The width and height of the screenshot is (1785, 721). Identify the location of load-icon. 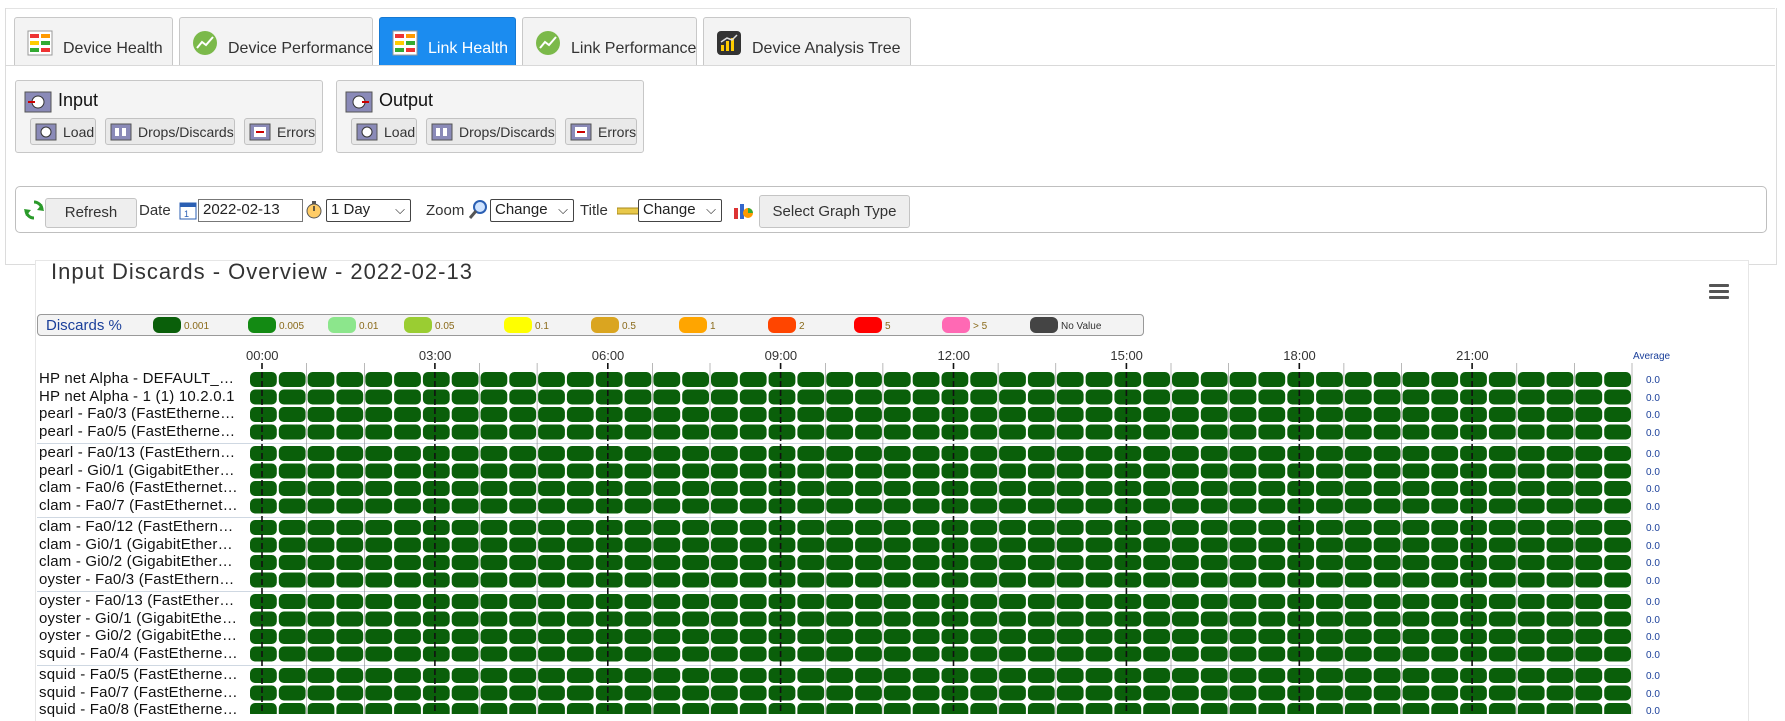
(367, 132).